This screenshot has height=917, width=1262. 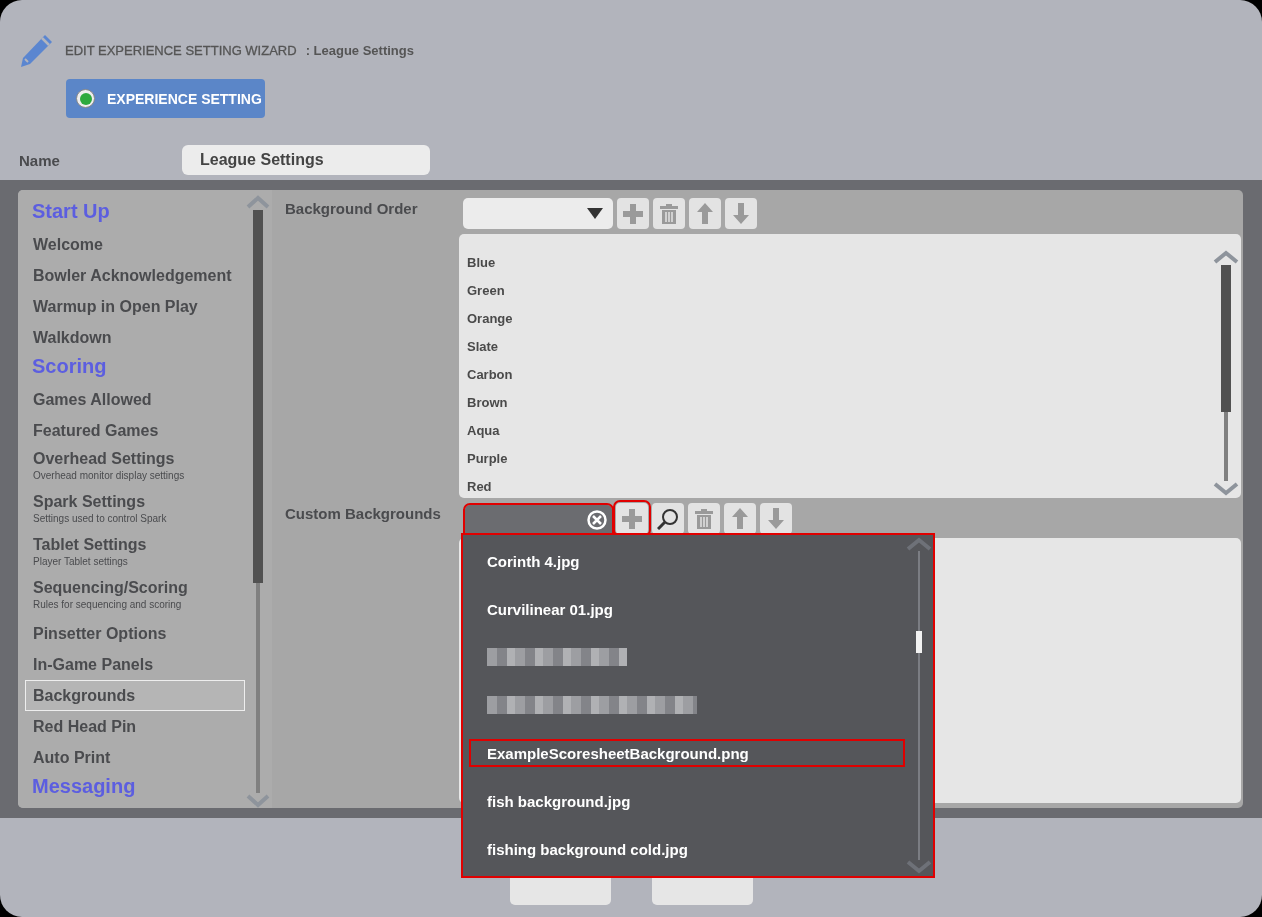 What do you see at coordinates (839, 375) in the screenshot?
I see `list-item: Carbon` at bounding box center [839, 375].